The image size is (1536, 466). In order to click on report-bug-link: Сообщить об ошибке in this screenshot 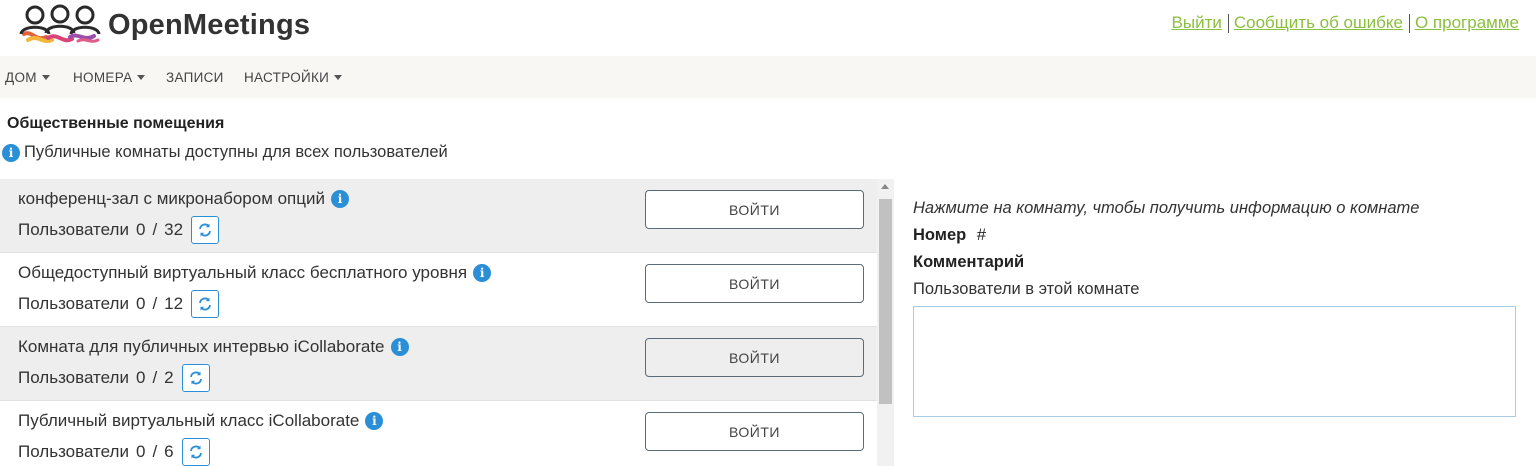, I will do `click(1318, 23)`.